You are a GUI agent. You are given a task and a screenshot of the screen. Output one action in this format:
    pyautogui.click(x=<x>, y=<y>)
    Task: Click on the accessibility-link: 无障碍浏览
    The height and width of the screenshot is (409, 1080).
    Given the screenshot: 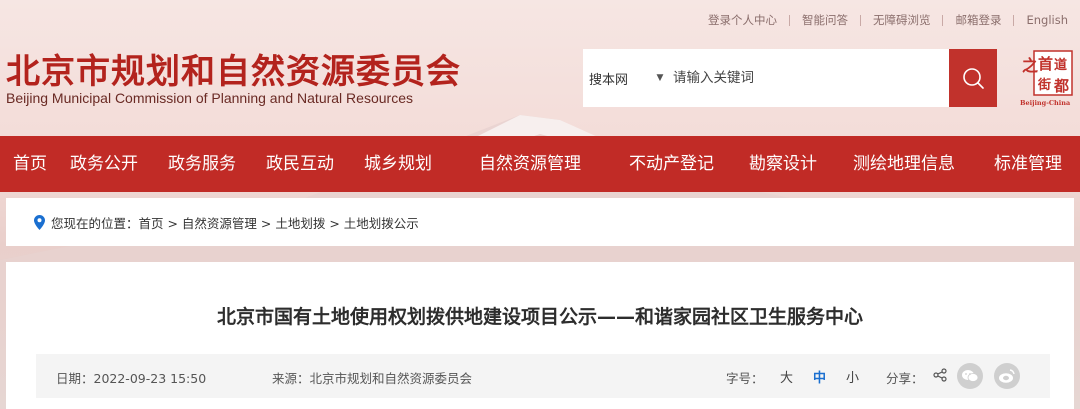 What is the action you would take?
    pyautogui.click(x=902, y=20)
    